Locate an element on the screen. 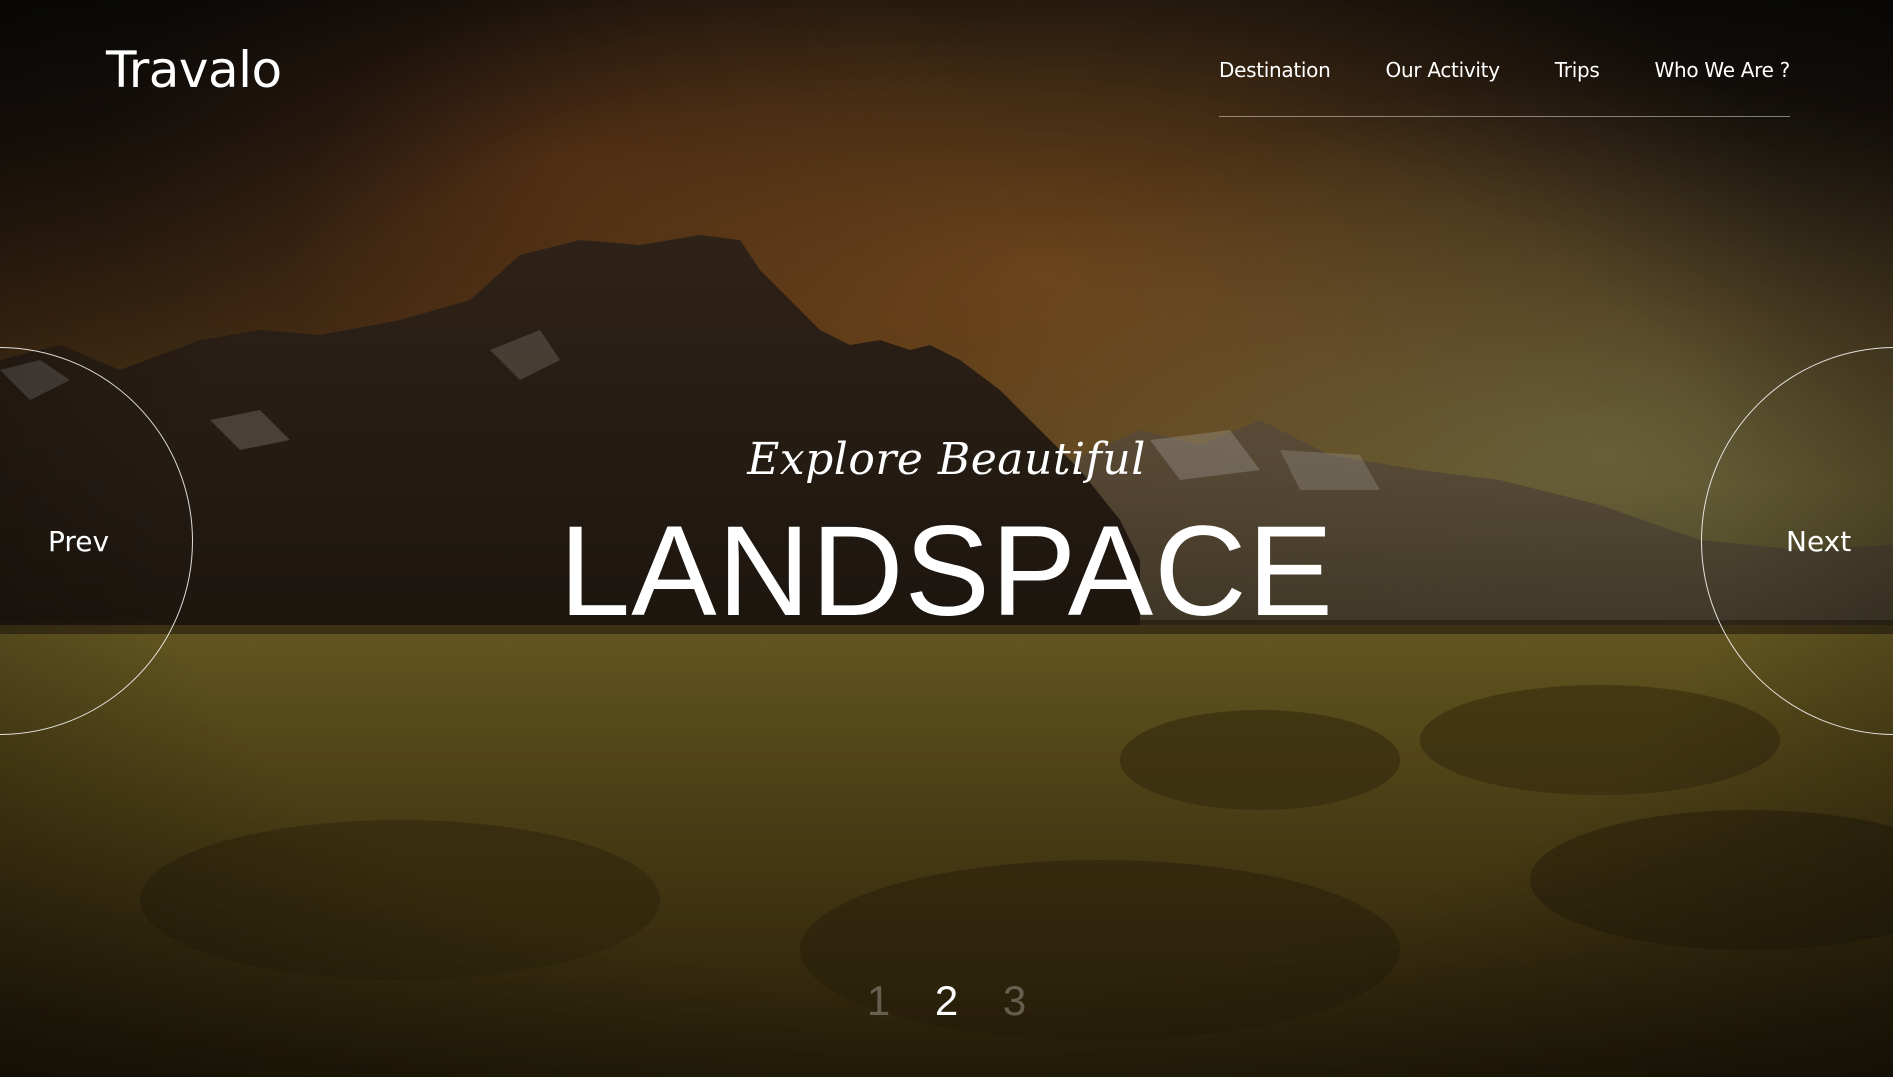 The image size is (1893, 1077). nav-item-destination: Destination is located at coordinates (1275, 70).